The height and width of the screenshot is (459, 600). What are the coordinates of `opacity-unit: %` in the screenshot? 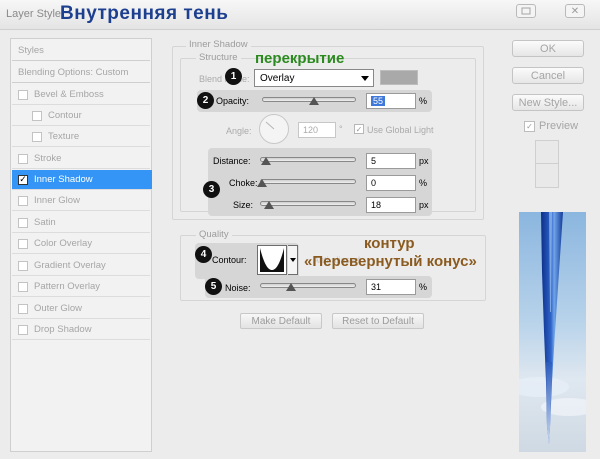 It's located at (423, 101).